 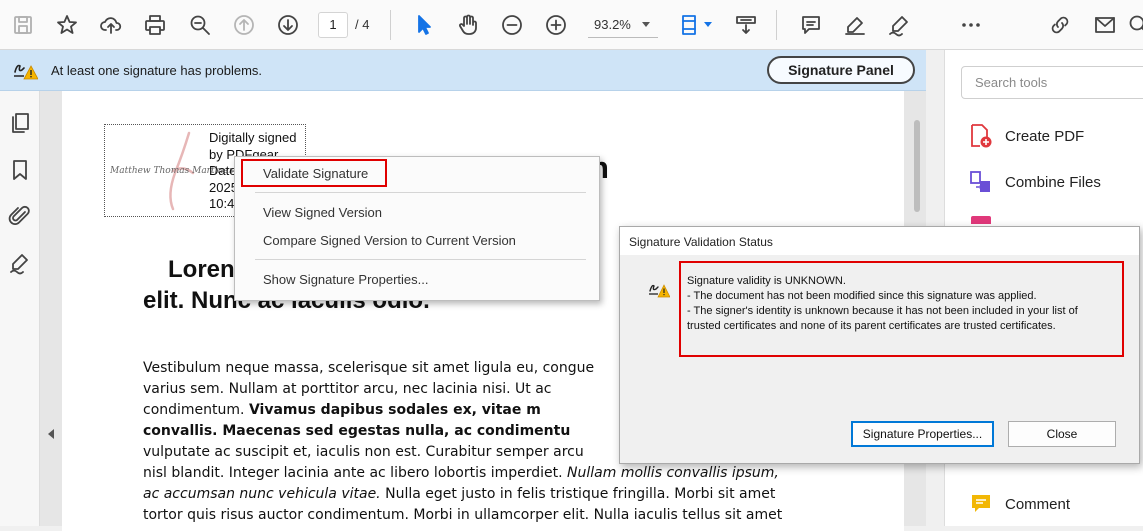 What do you see at coordinates (156, 70) in the screenshot?
I see `banner-message: At least one signature has problems.` at bounding box center [156, 70].